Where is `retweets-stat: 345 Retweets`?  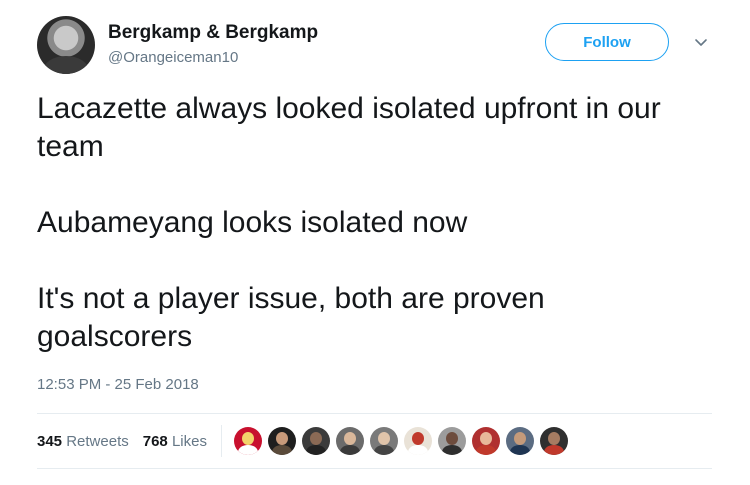
retweets-stat: 345 Retweets is located at coordinates (83, 441).